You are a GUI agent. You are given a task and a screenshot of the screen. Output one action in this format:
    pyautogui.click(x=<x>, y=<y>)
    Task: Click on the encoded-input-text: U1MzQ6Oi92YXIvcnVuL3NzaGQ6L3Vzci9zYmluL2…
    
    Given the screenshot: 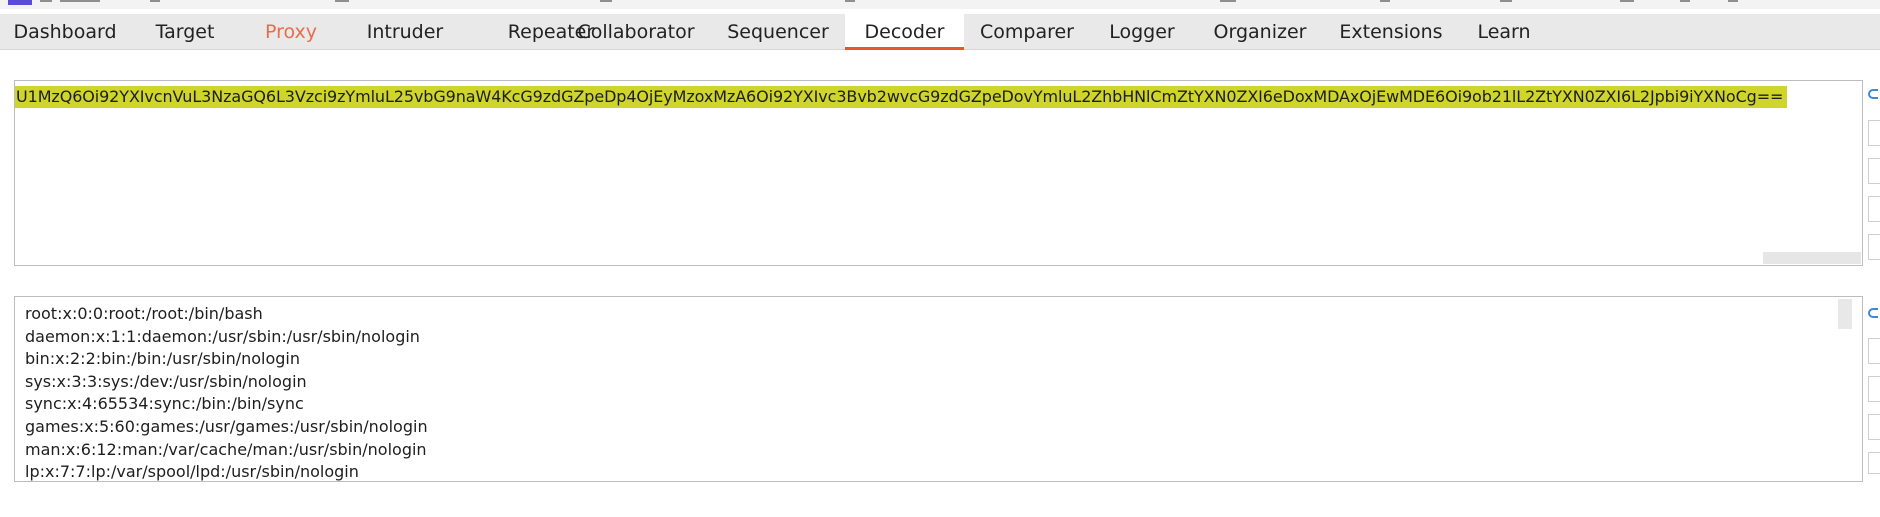 What is the action you would take?
    pyautogui.click(x=901, y=97)
    